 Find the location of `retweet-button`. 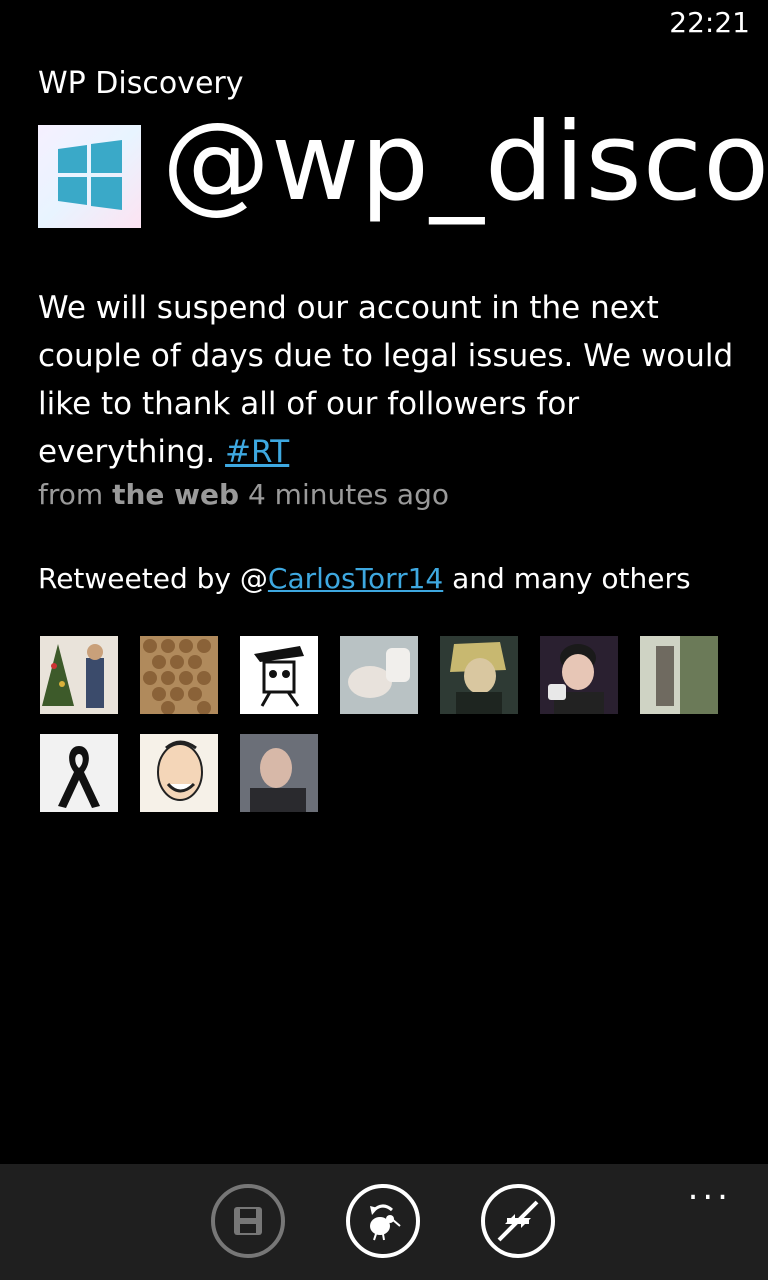

retweet-button is located at coordinates (383, 1221).